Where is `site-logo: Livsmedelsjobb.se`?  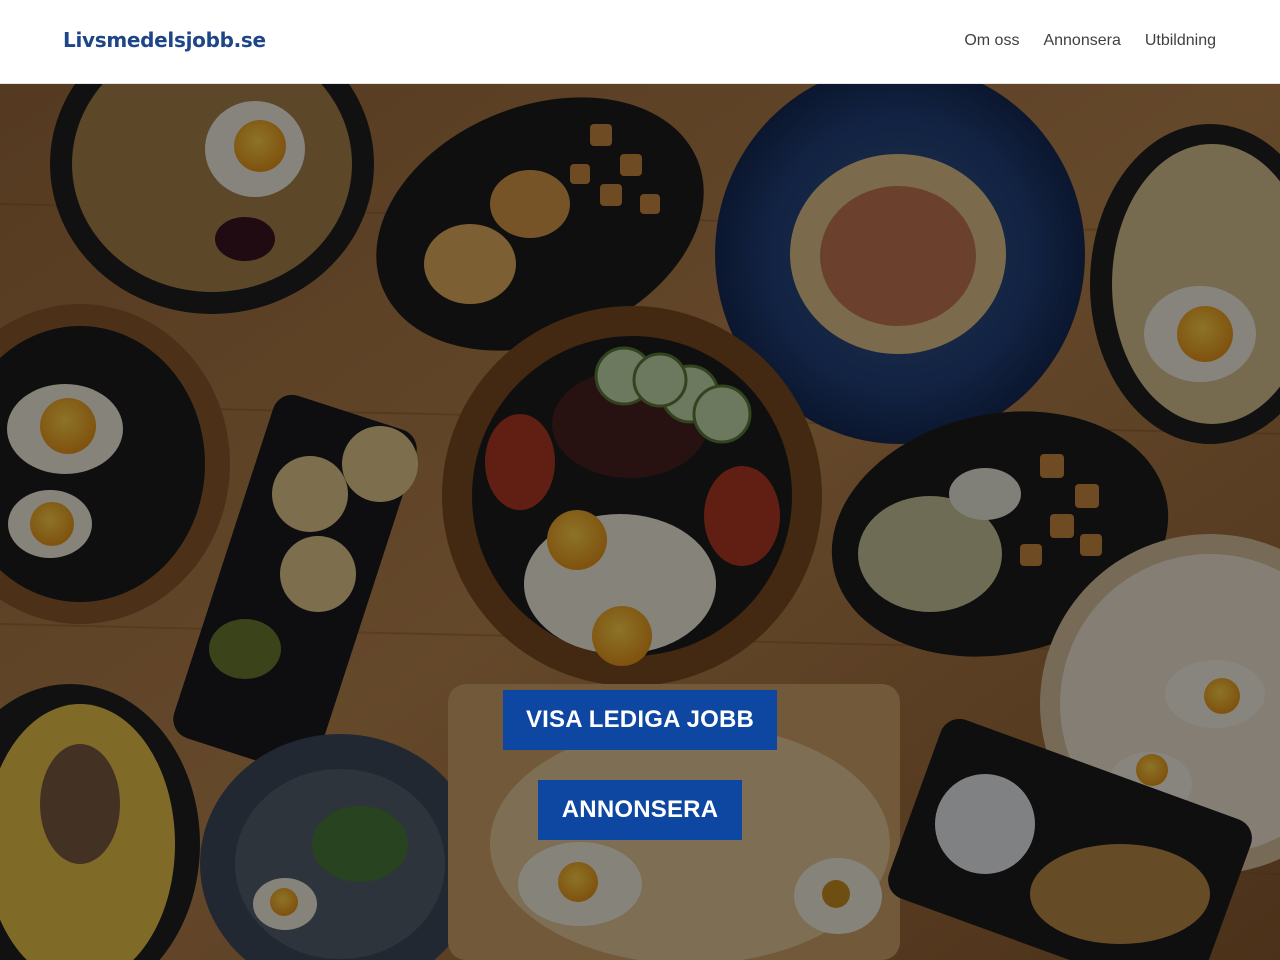 site-logo: Livsmedelsjobb.se is located at coordinates (164, 40).